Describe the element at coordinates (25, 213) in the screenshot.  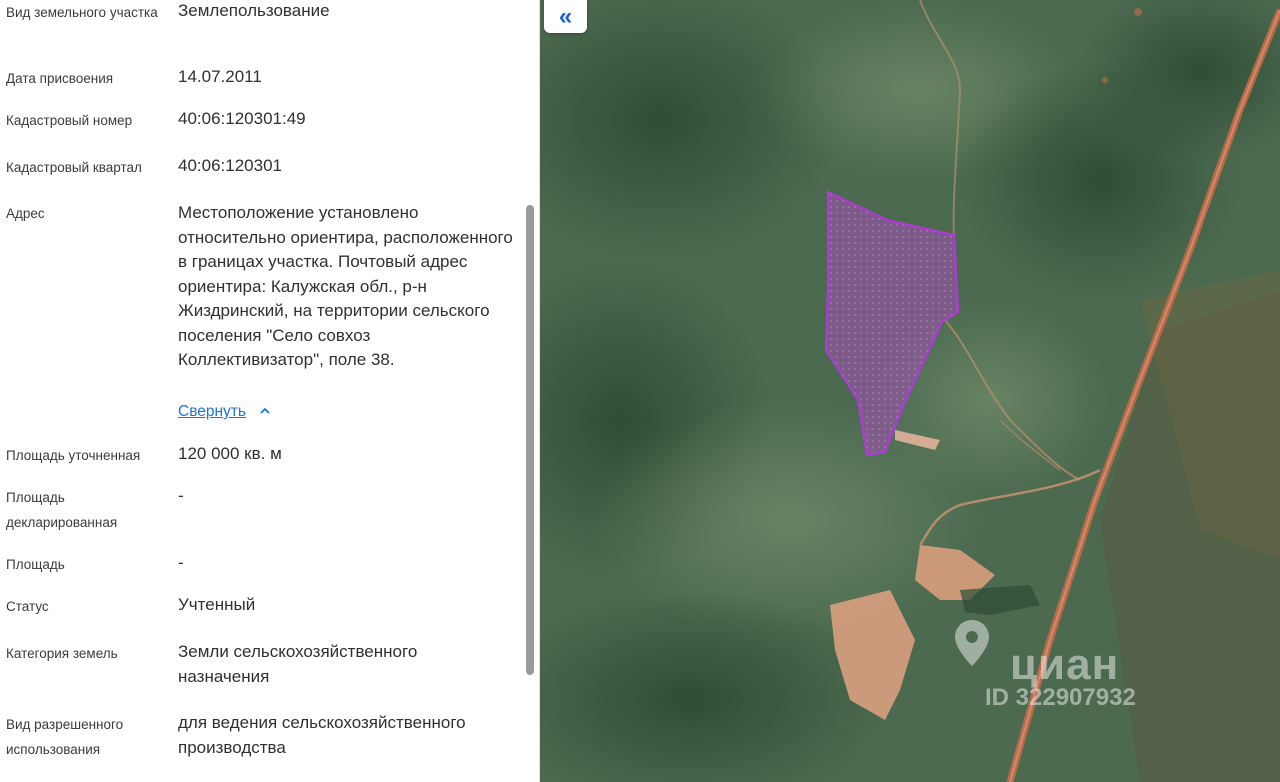
I see `label-address: Адрес` at that location.